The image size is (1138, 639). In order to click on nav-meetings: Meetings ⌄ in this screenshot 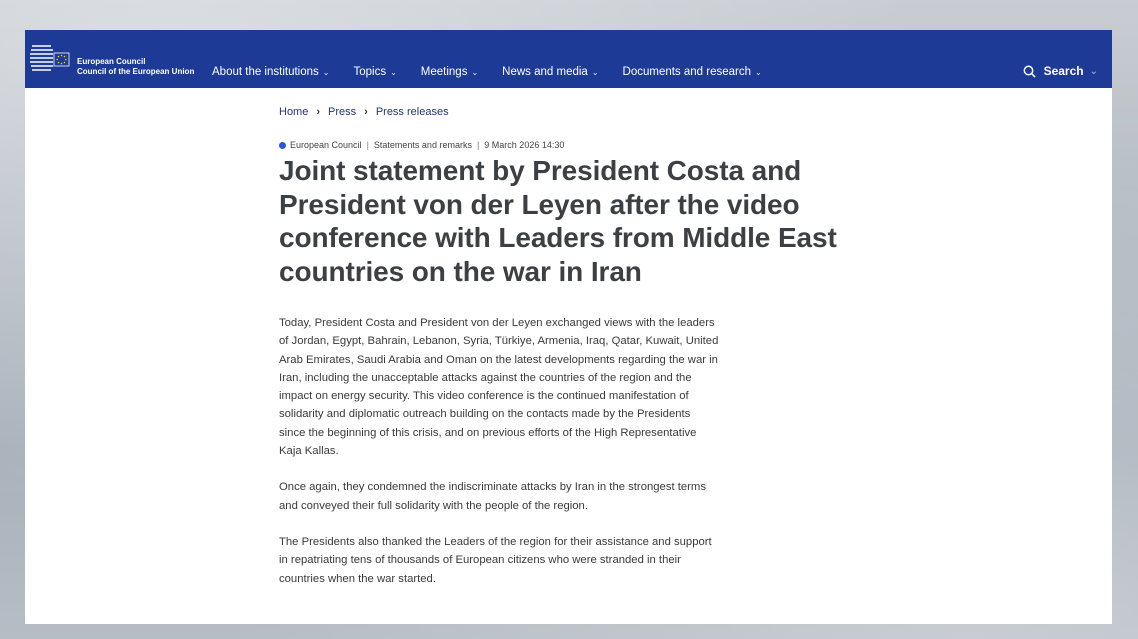, I will do `click(449, 72)`.